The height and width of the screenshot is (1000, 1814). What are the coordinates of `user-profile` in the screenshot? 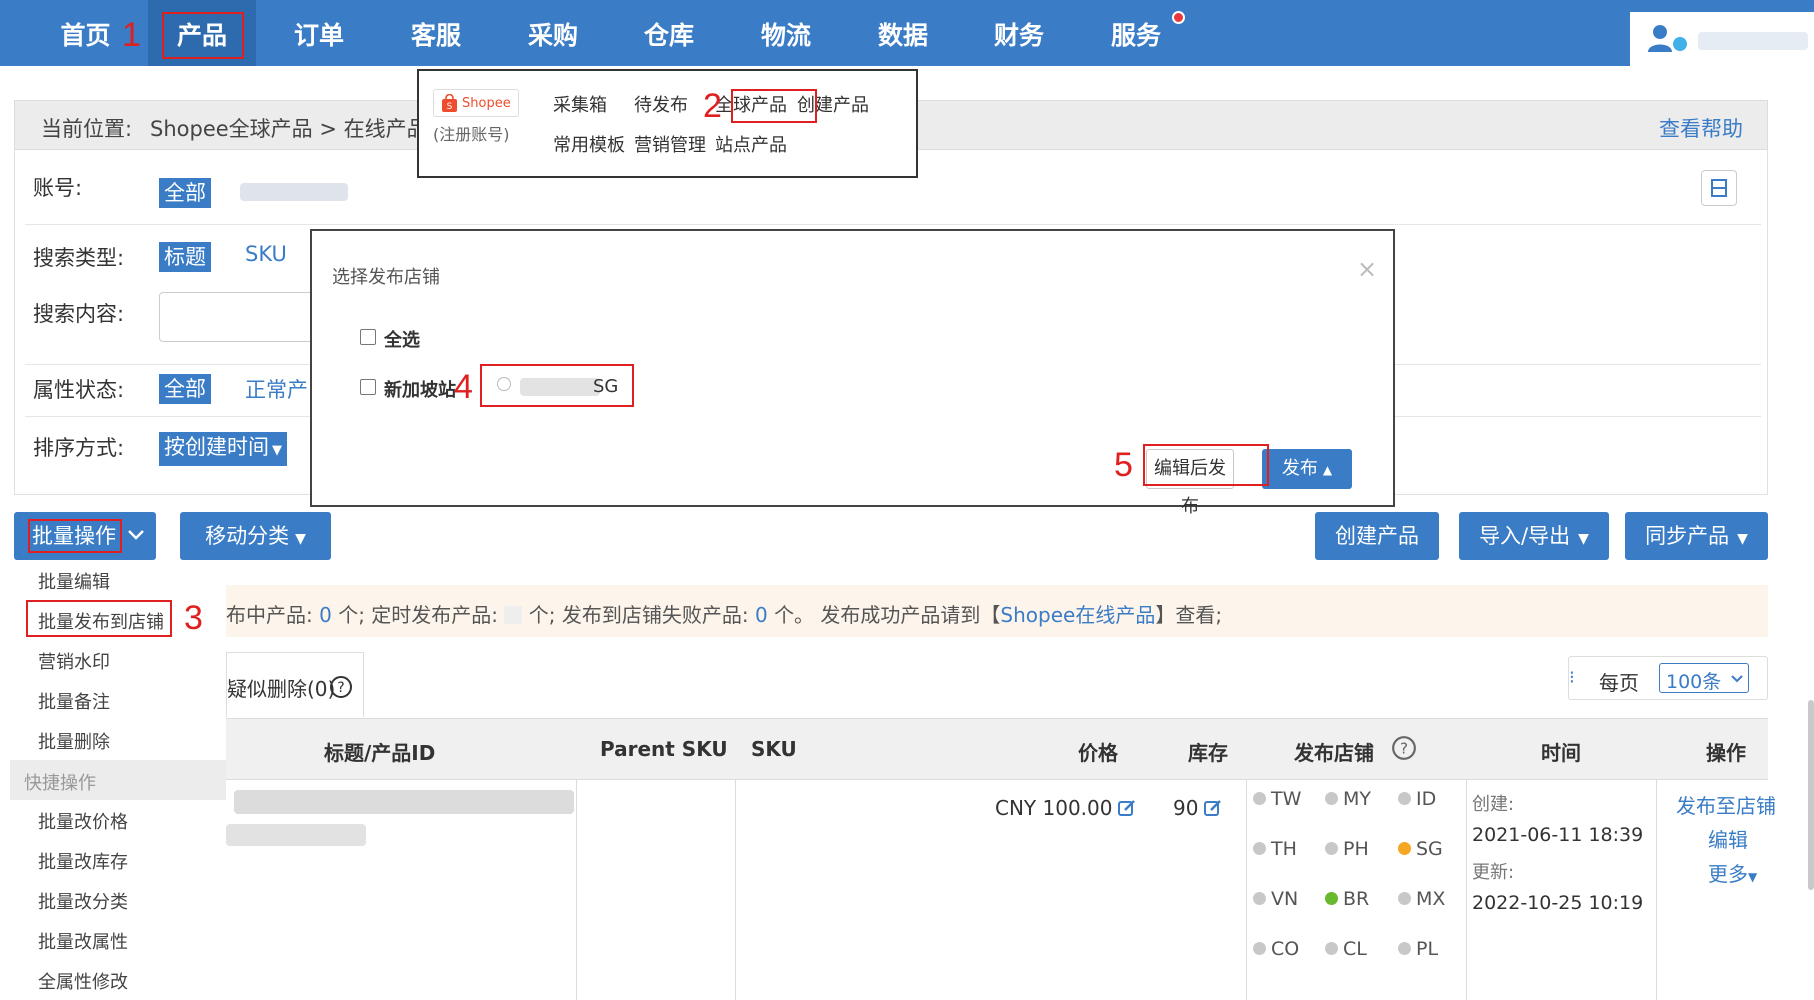 It's located at (1722, 39).